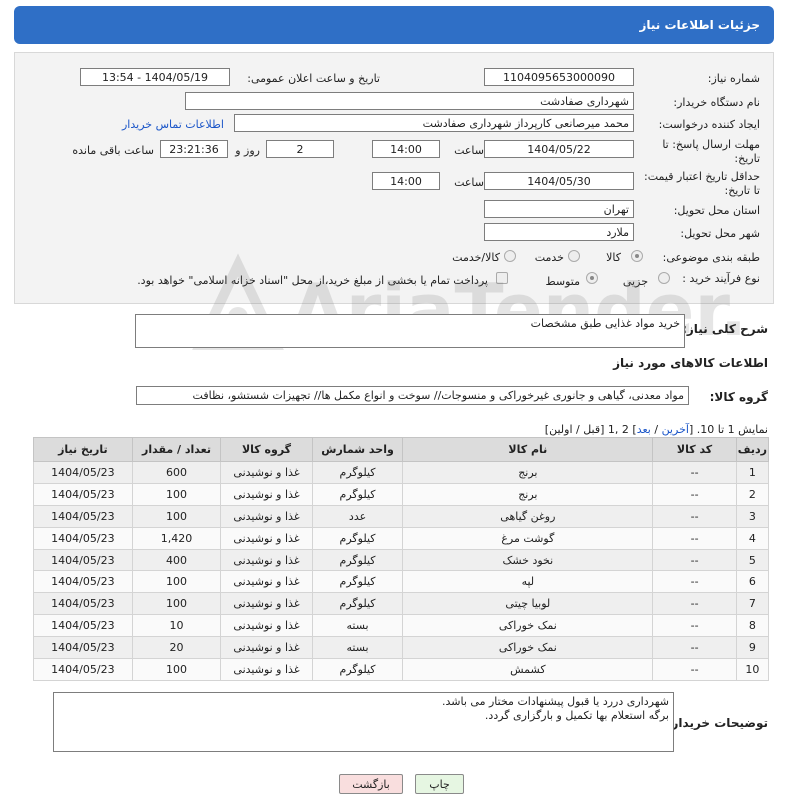 The width and height of the screenshot is (788, 810). What do you see at coordinates (592, 278) in the screenshot?
I see `process-medium-radio` at bounding box center [592, 278].